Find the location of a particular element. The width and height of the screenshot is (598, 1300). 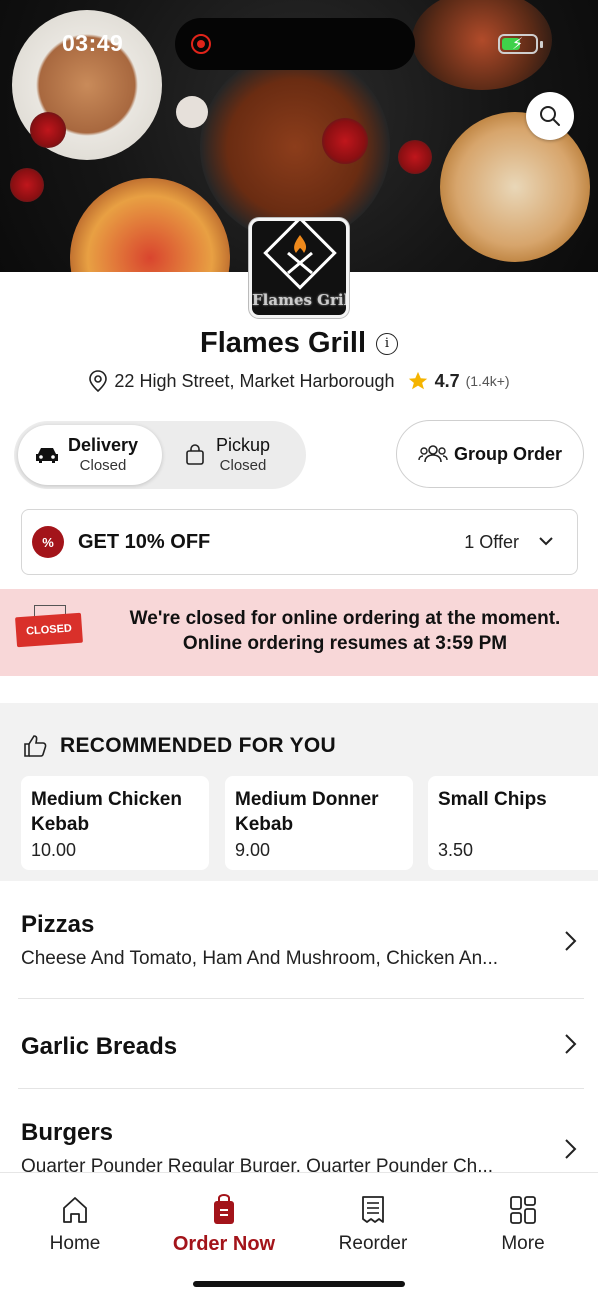

nav-home: Home is located at coordinates (75, 1224).